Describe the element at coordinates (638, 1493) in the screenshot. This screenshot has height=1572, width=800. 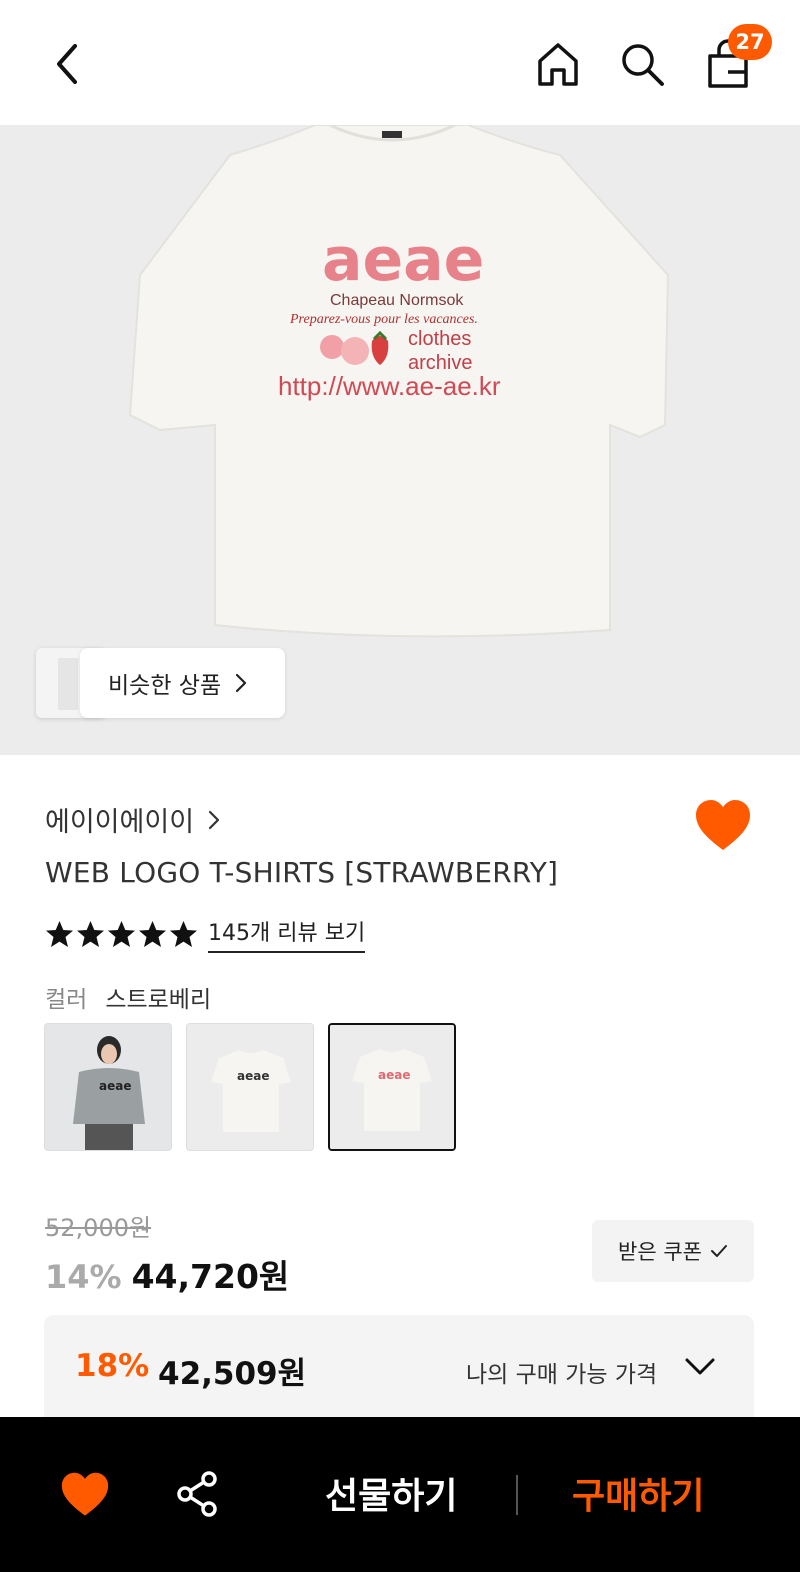
I see `buy-button: 구매하기` at that location.